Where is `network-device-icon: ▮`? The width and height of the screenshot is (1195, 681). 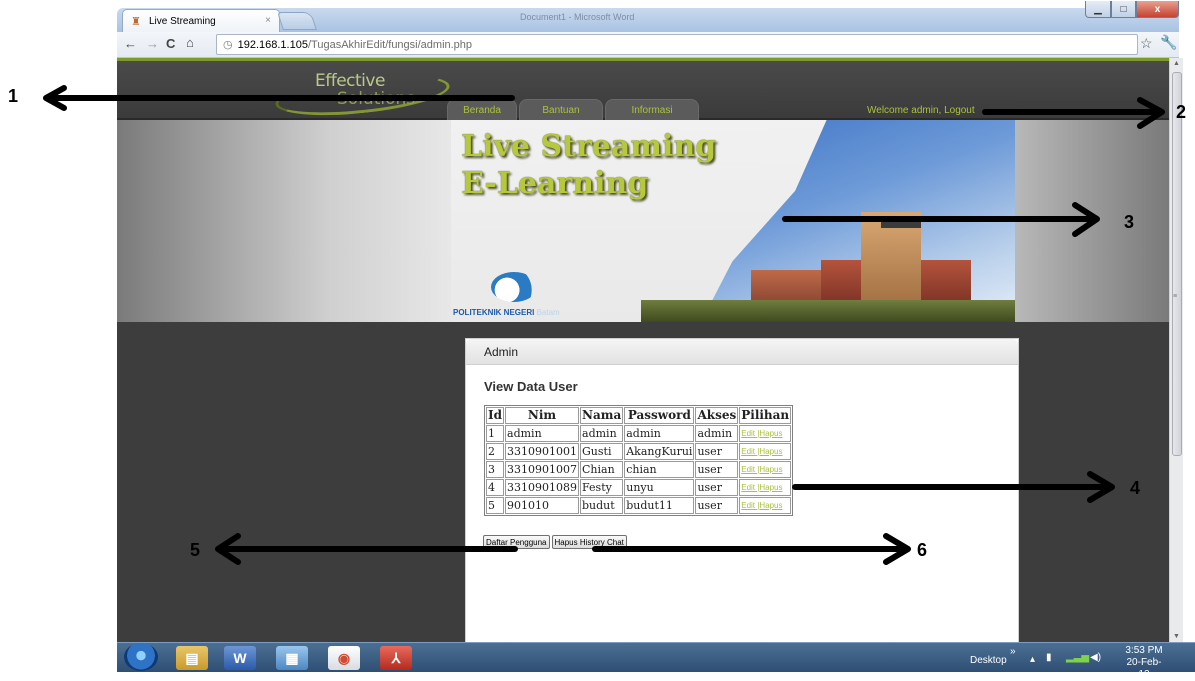
network-device-icon: ▮ is located at coordinates (1049, 657).